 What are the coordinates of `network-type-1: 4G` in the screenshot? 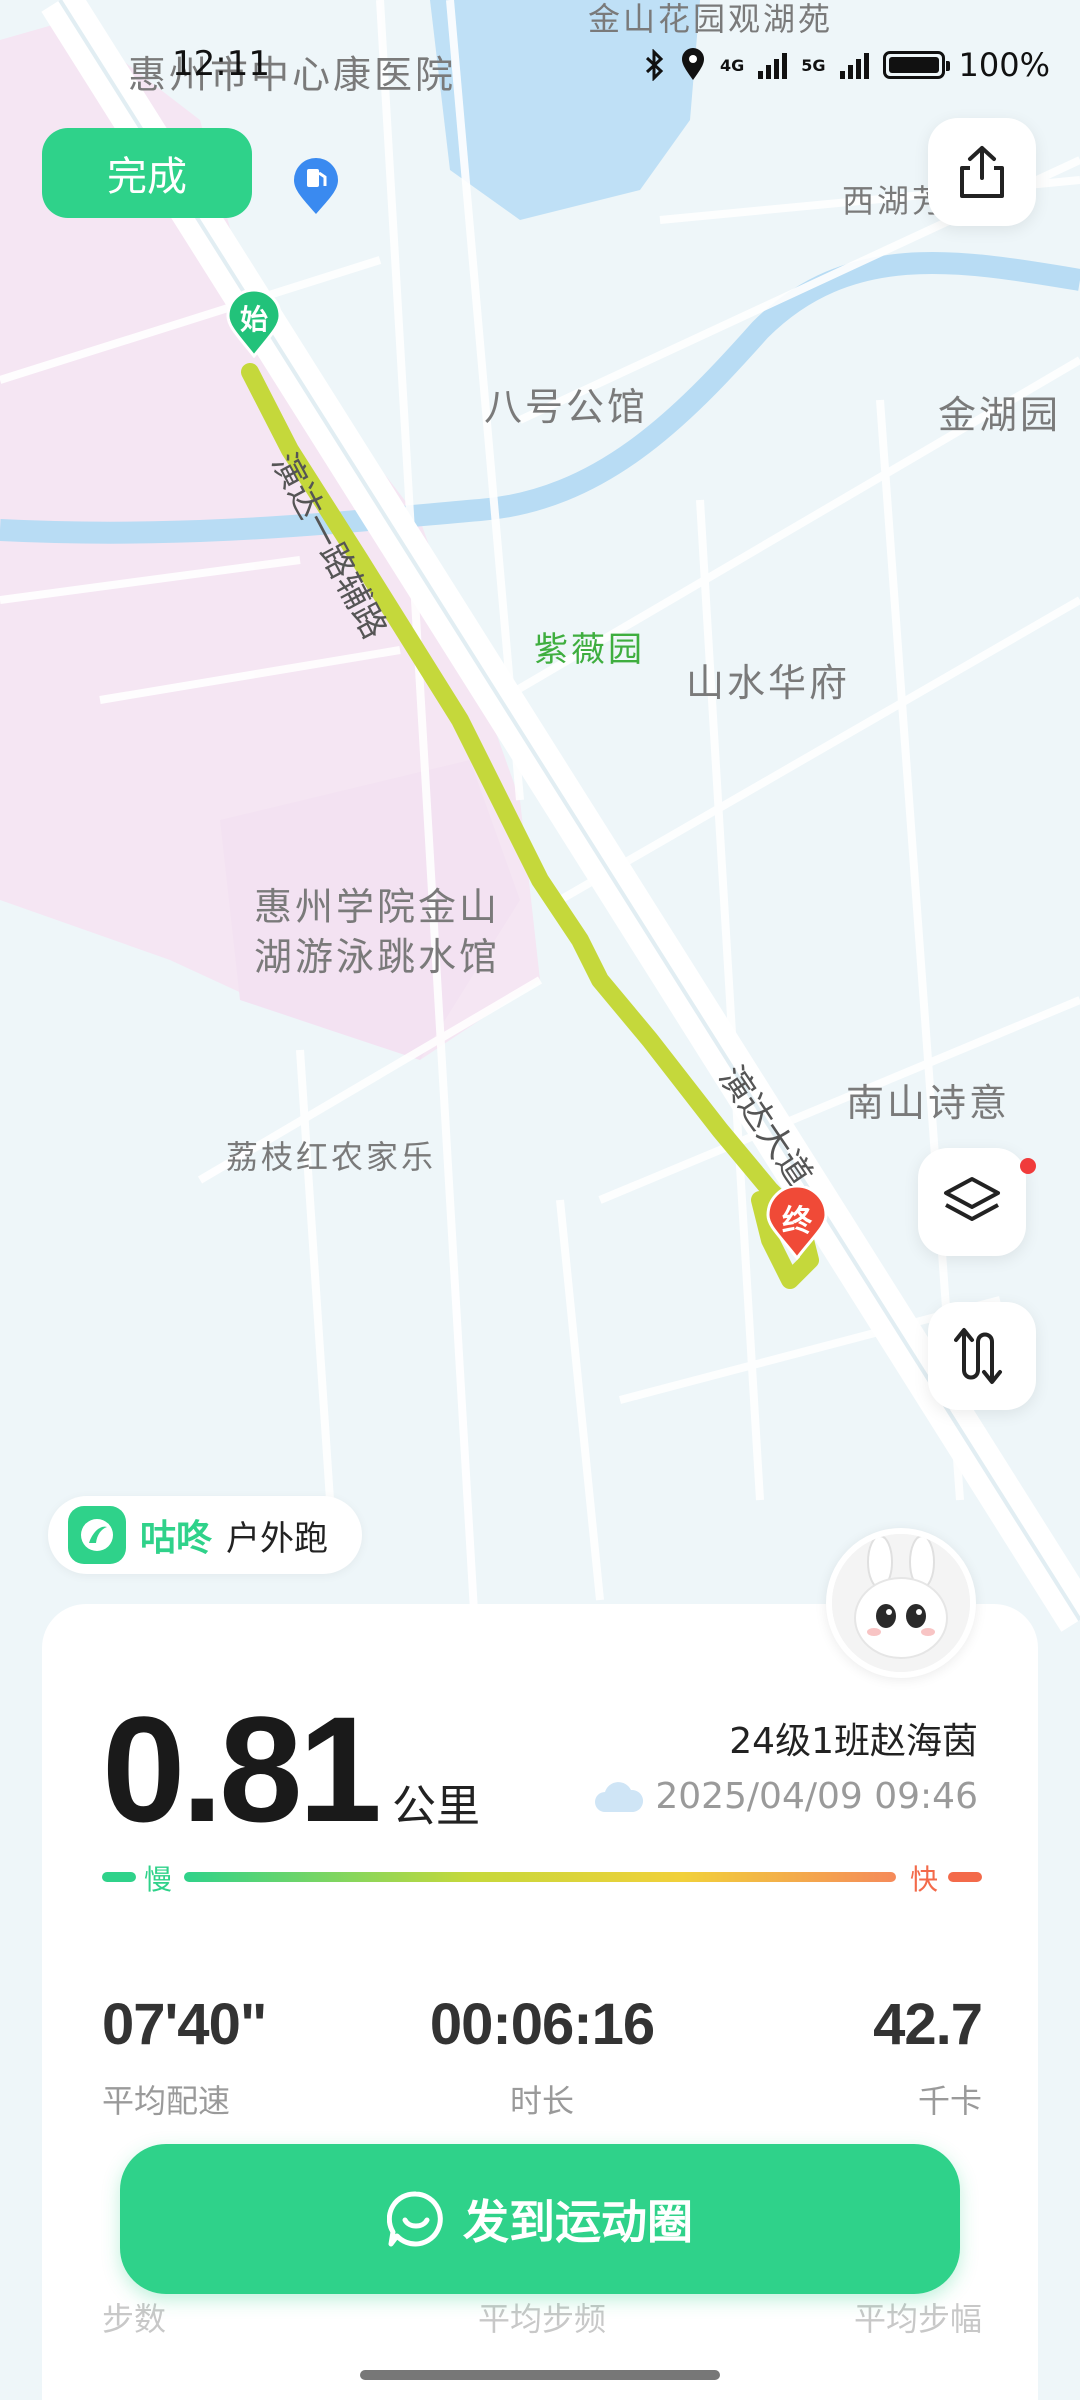 It's located at (732, 65).